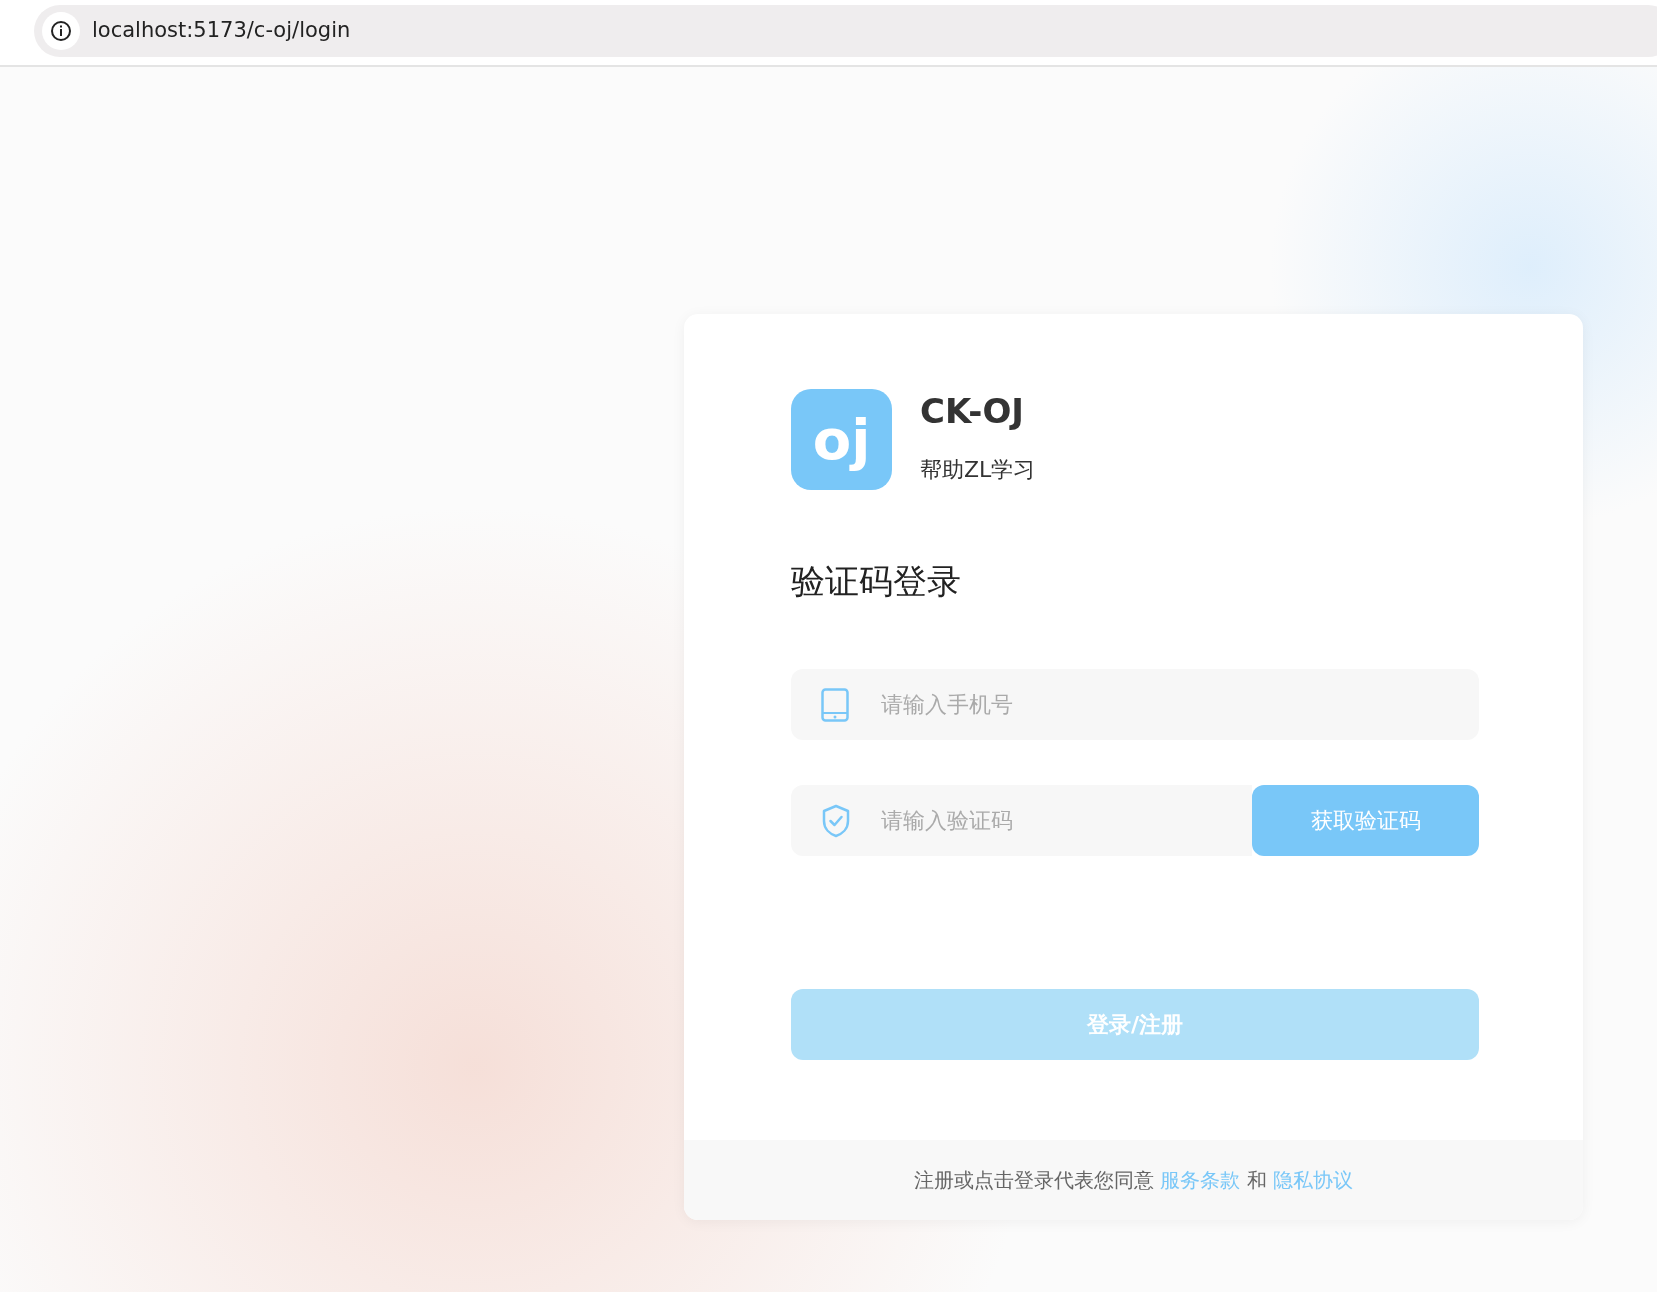 This screenshot has height=1292, width=1657. Describe the element at coordinates (972, 412) in the screenshot. I see `brand-name: CK-OJ` at that location.